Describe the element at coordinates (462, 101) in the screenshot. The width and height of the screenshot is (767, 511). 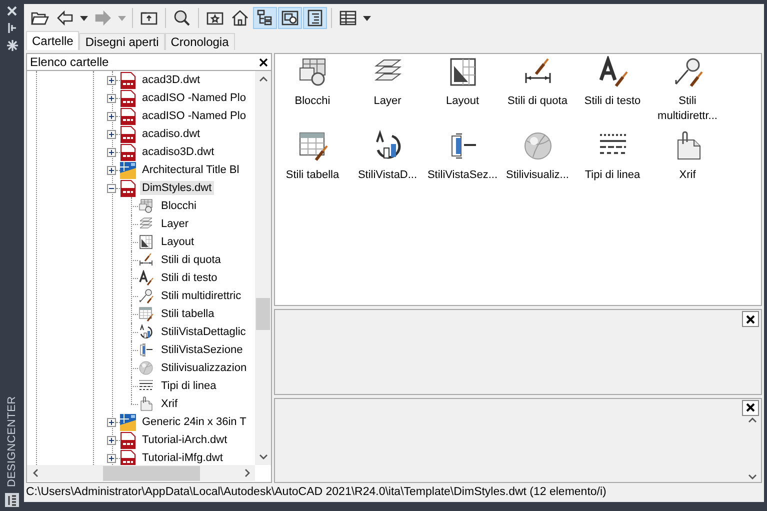
I see `content-item: Layout` at that location.